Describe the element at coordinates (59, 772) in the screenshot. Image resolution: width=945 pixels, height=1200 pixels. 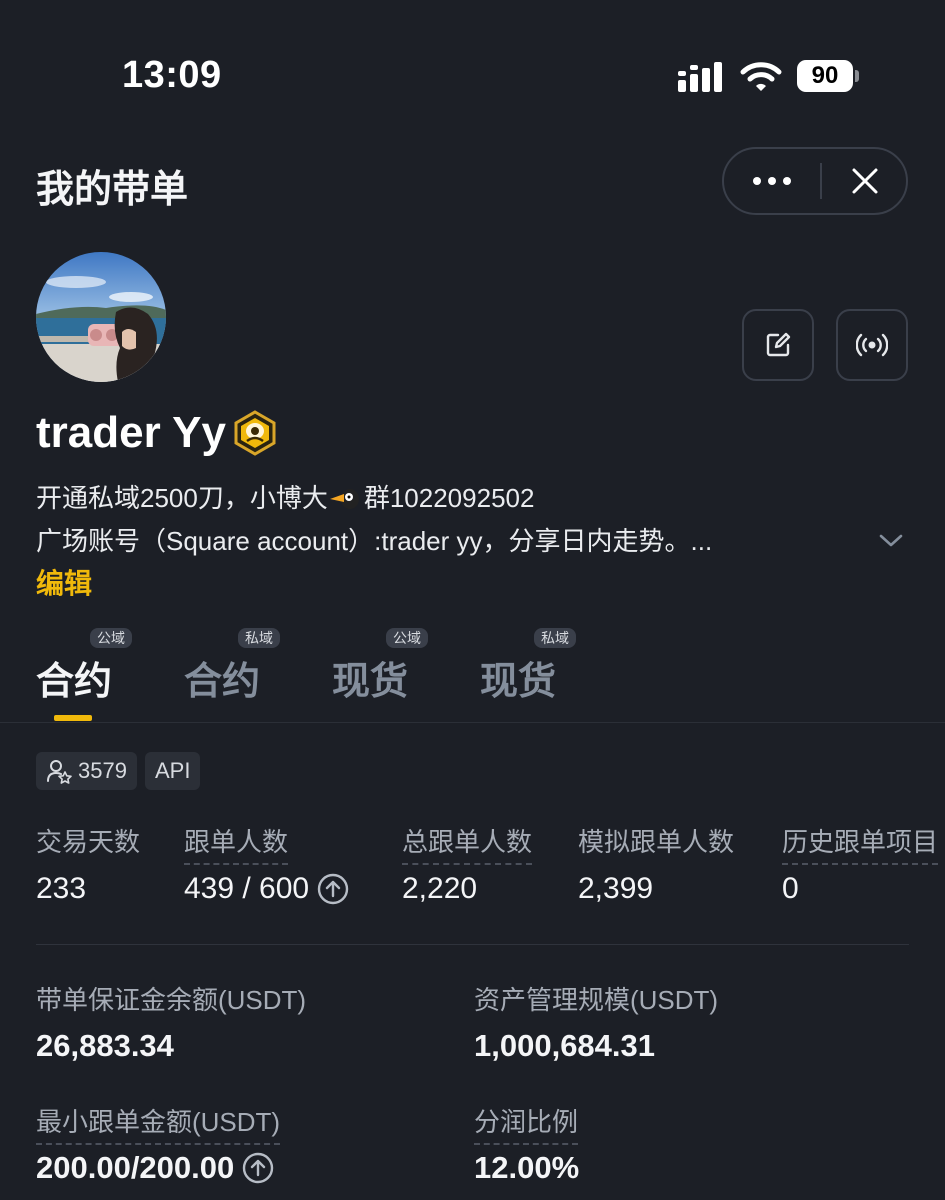
I see `user-star-icon` at that location.